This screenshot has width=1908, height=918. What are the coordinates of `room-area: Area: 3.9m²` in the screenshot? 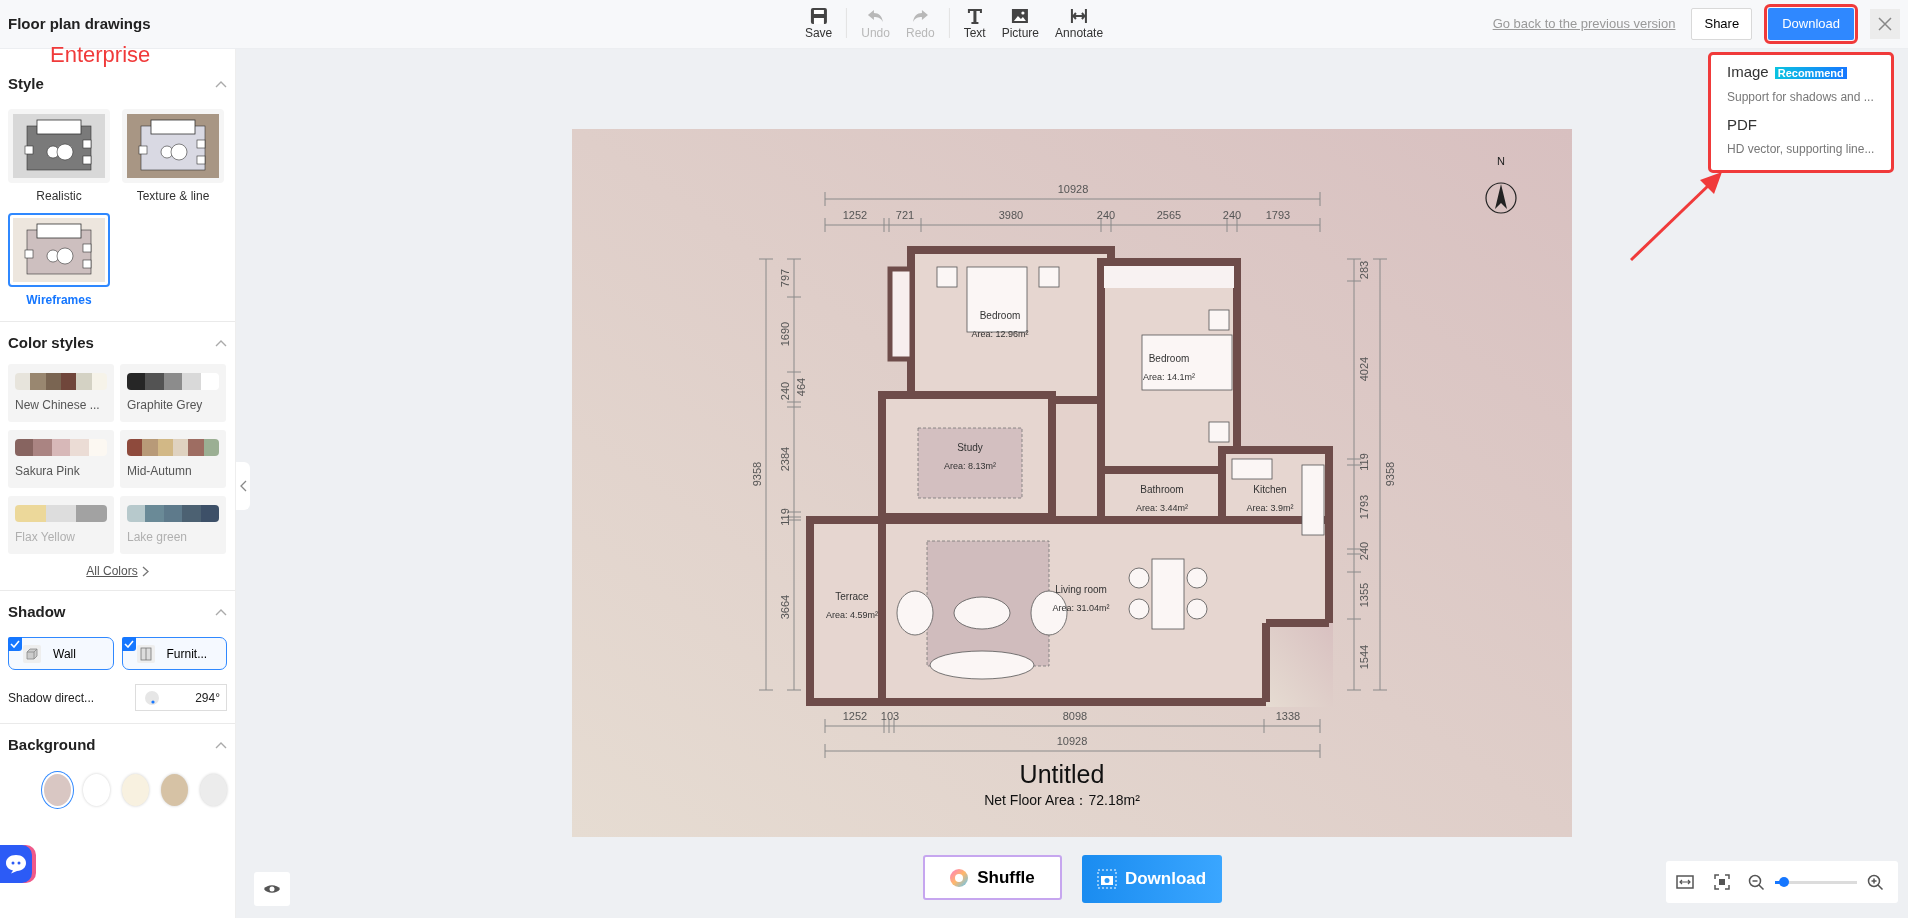 It's located at (1270, 508).